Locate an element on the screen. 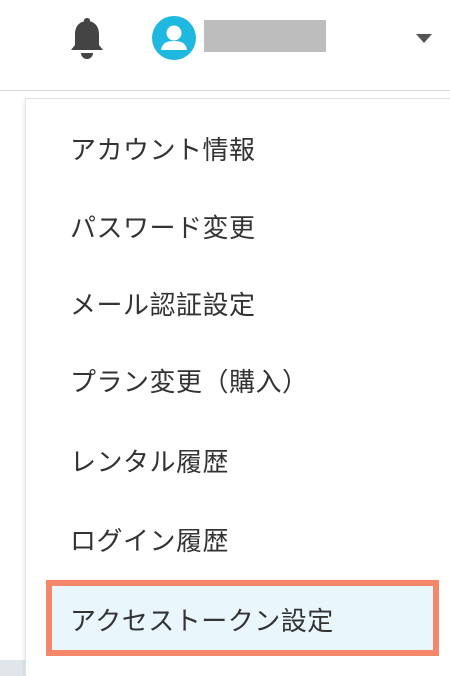  bell-icon is located at coordinates (87, 39).